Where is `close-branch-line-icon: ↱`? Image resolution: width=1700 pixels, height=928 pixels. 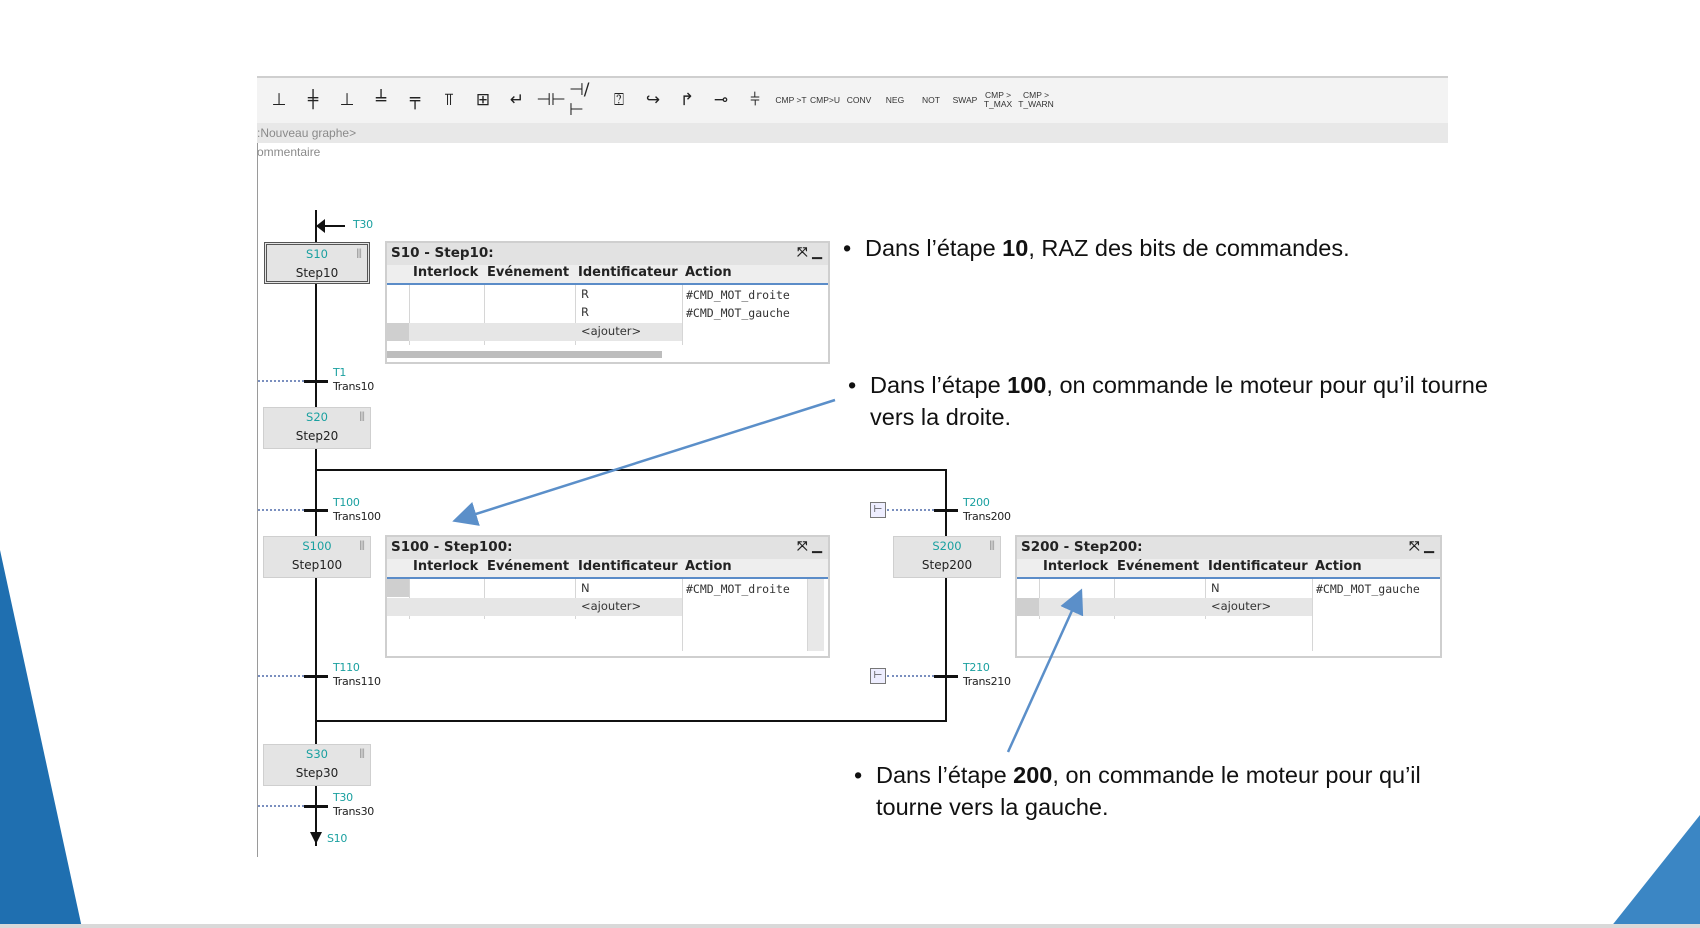
close-branch-line-icon: ↱ is located at coordinates (687, 100).